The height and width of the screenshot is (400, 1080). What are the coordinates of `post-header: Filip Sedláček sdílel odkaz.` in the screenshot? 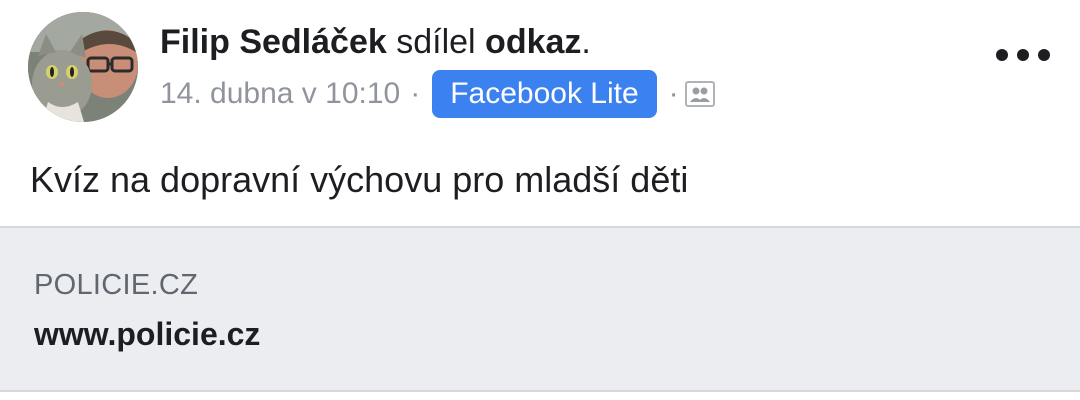 It's located at (375, 42).